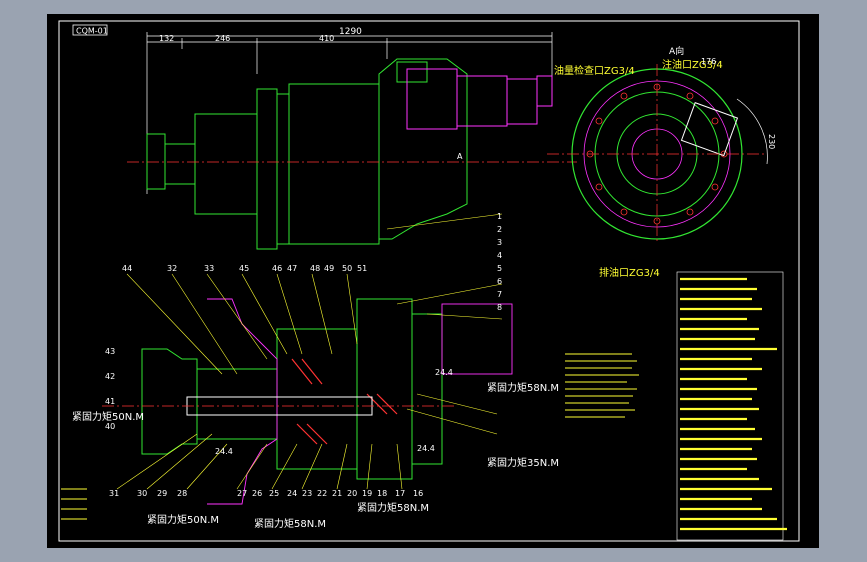 Image resolution: width=867 pixels, height=562 pixels. What do you see at coordinates (444, 372) in the screenshot?
I see `small-dim-1: 24.4` at bounding box center [444, 372].